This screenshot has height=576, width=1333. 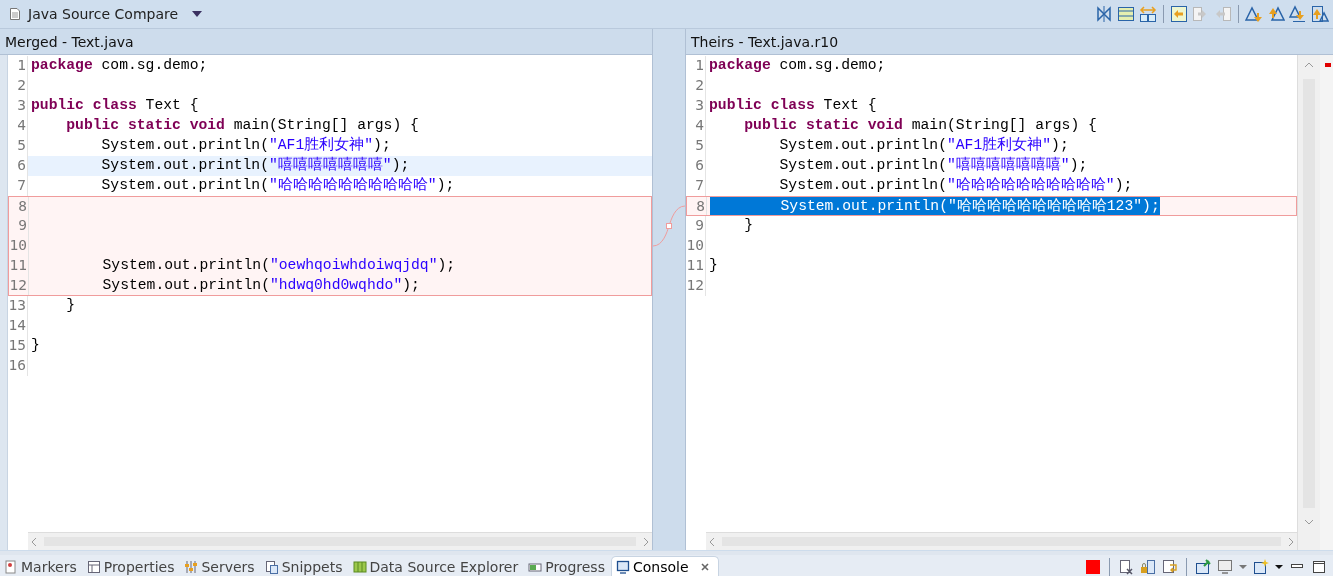 I want to click on ignore-whitespace-icon, so click(x=1104, y=14).